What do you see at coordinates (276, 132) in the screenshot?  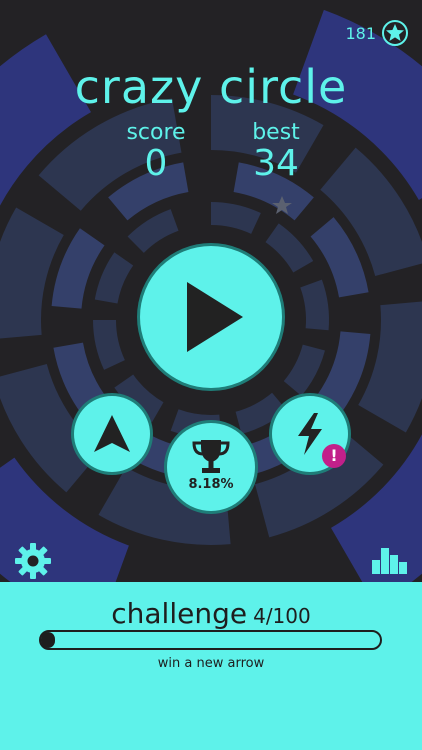 I see `best-label: best` at bounding box center [276, 132].